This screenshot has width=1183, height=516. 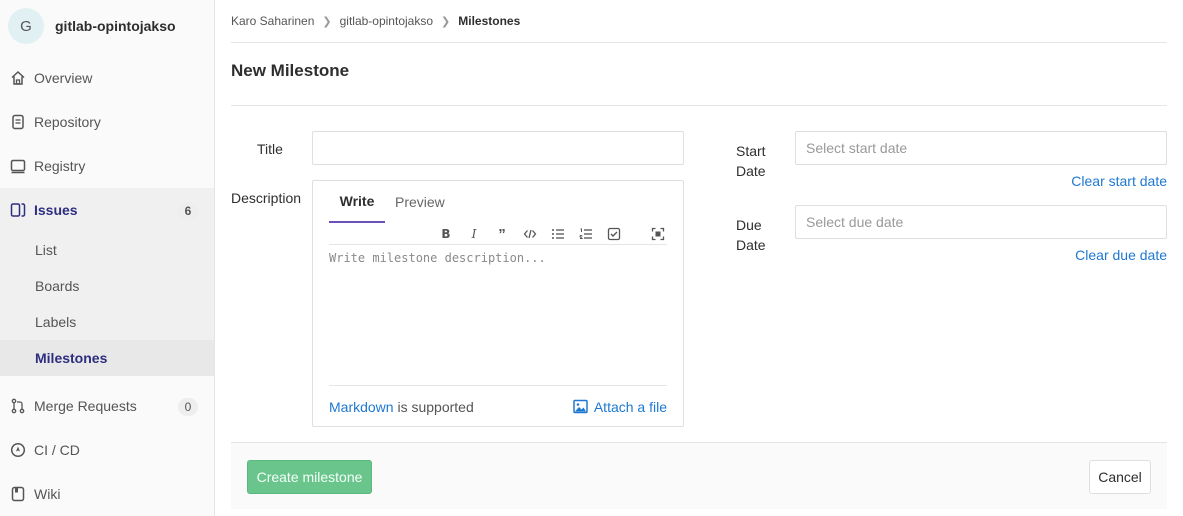 I want to click on start-date-label: Start Date, so click(x=751, y=161).